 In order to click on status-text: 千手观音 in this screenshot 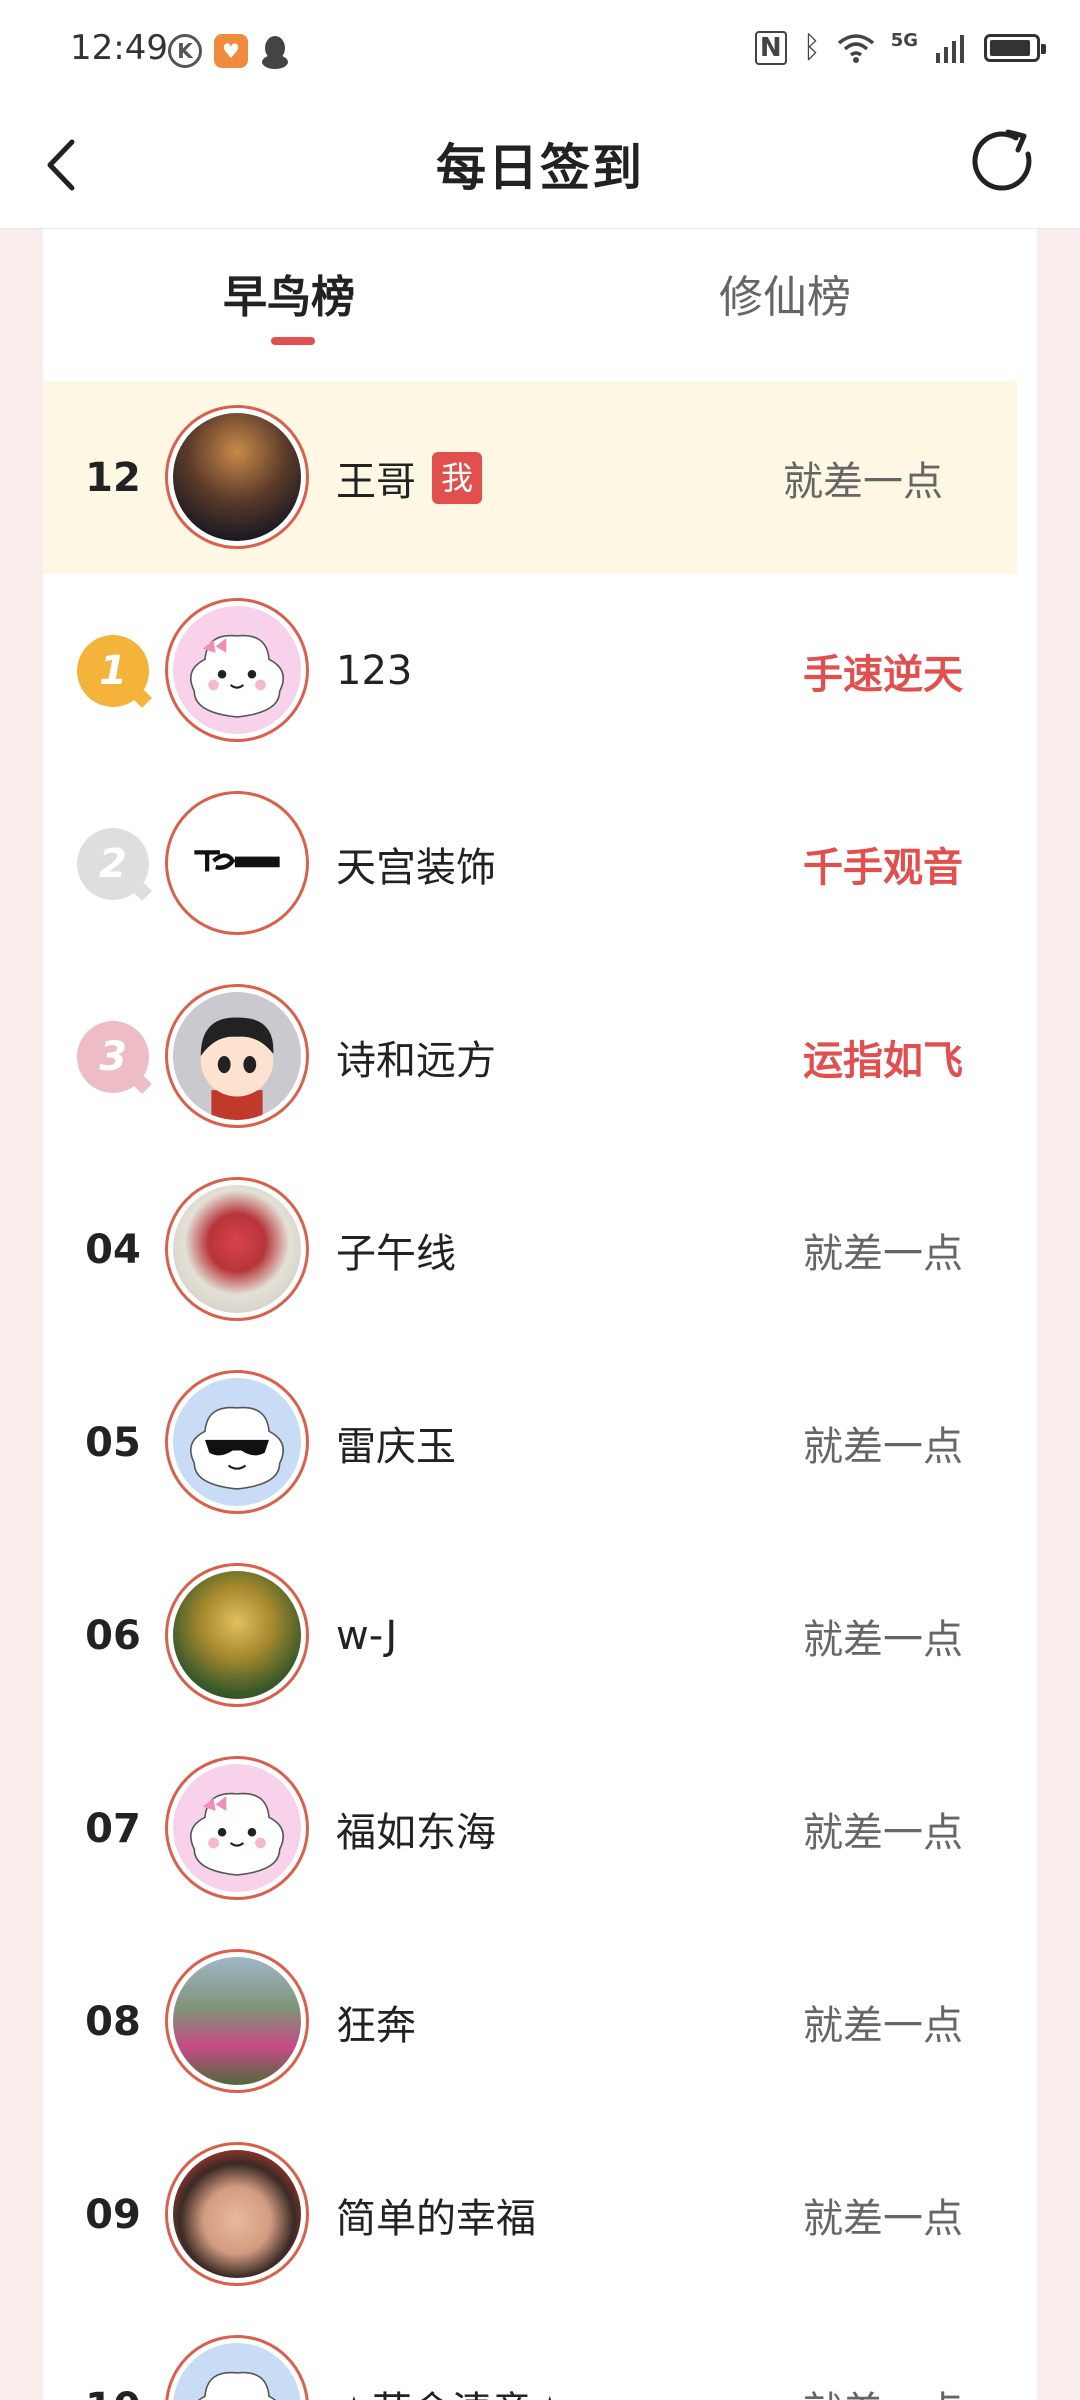, I will do `click(883, 867)`.